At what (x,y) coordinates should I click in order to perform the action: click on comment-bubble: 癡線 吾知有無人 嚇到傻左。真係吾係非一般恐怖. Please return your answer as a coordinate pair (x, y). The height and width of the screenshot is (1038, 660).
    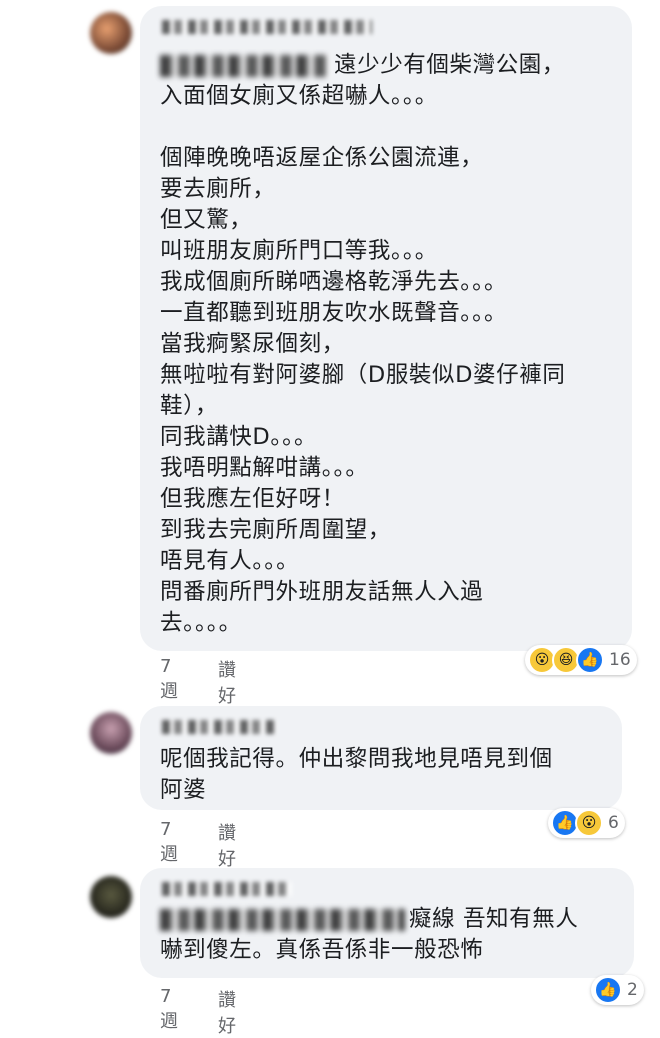
    Looking at the image, I should click on (387, 923).